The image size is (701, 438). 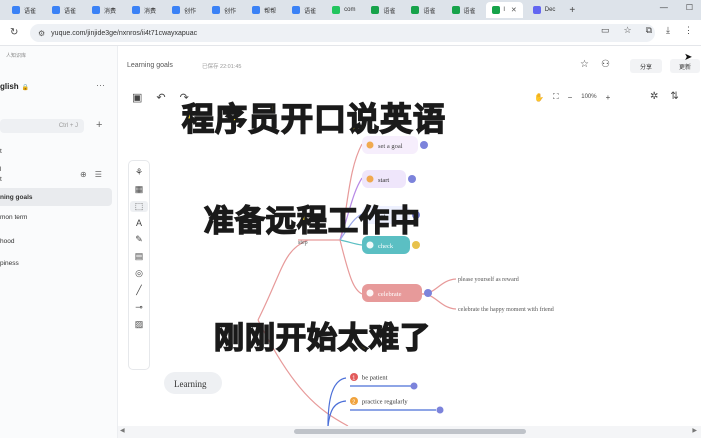 I want to click on mindmap-root-node: Learning, so click(x=193, y=383).